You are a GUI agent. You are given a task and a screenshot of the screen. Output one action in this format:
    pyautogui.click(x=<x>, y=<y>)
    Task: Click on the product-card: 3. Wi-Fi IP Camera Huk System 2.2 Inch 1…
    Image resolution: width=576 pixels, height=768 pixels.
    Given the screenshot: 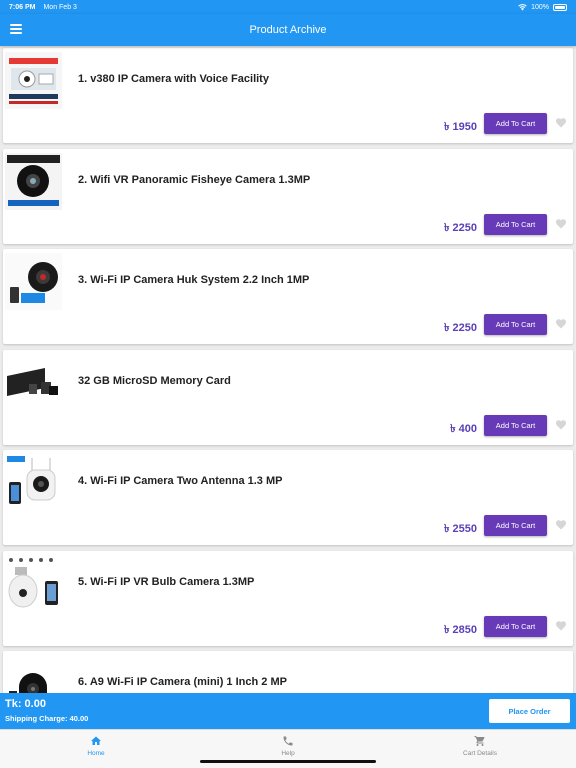 What is the action you would take?
    pyautogui.click(x=288, y=296)
    